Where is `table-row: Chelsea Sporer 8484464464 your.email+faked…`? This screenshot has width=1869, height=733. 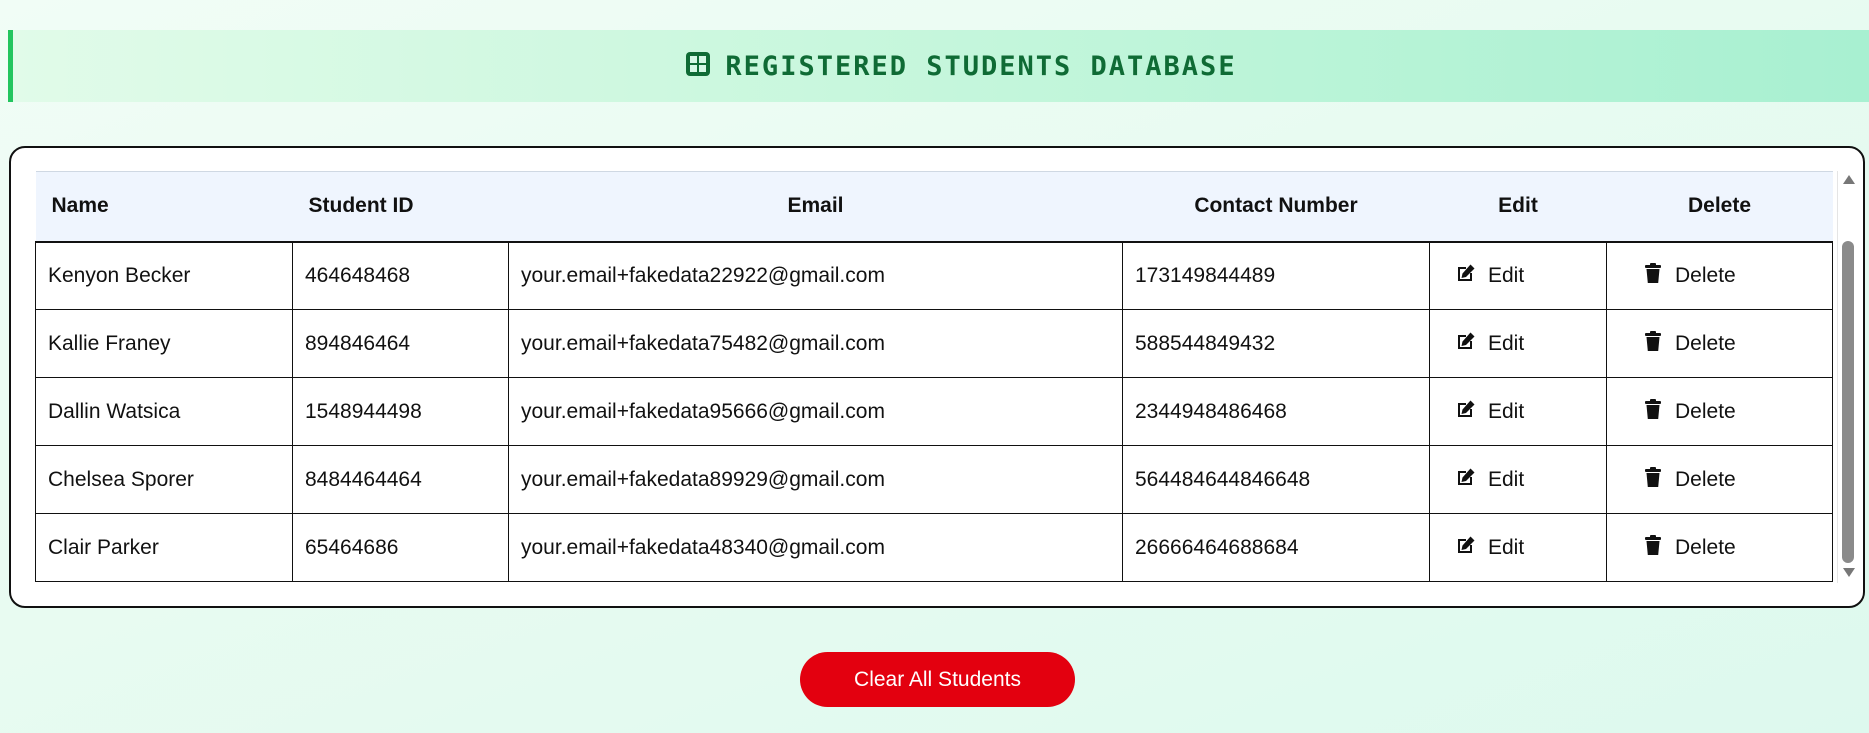
table-row: Chelsea Sporer 8484464464 your.email+faked… is located at coordinates (934, 479).